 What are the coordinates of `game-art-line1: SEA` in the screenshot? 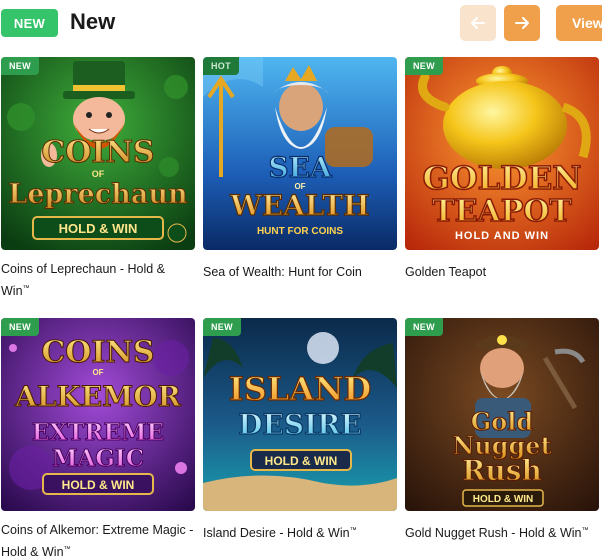 It's located at (300, 167).